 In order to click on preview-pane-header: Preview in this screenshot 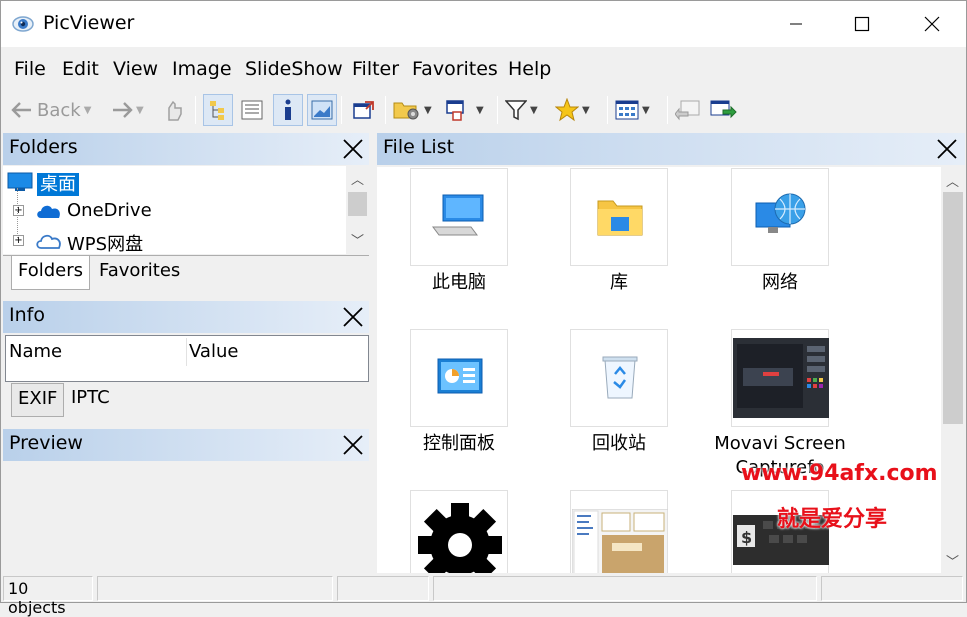, I will do `click(186, 445)`.